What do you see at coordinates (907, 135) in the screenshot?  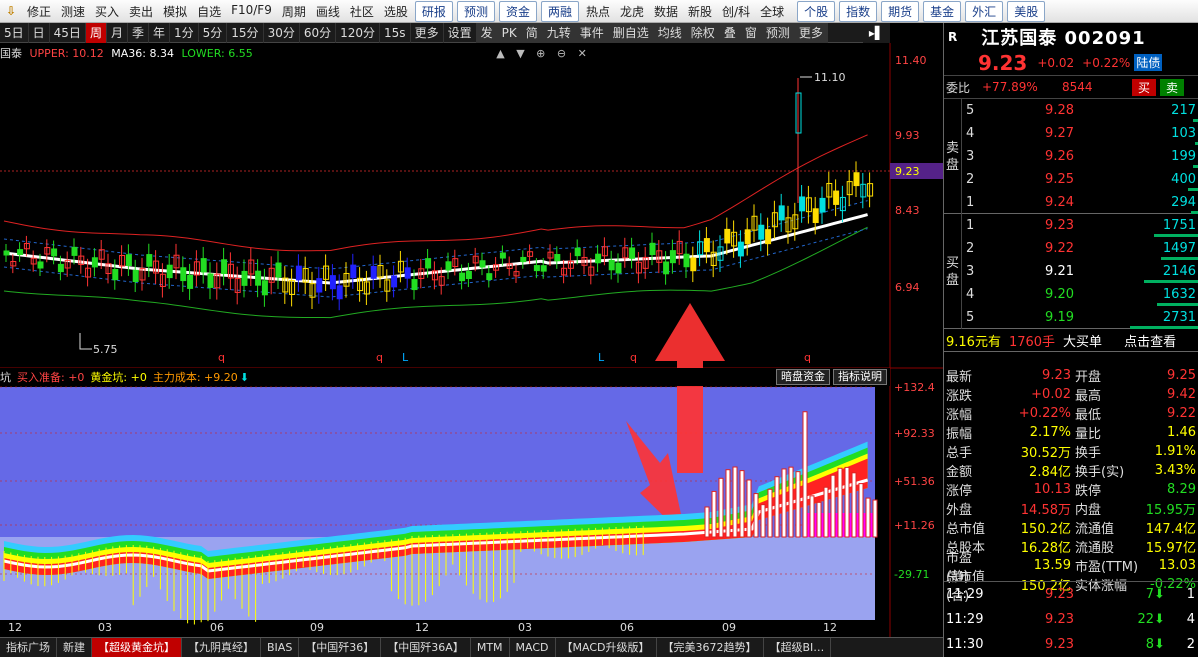 I see `price-axis-label: 9.93` at bounding box center [907, 135].